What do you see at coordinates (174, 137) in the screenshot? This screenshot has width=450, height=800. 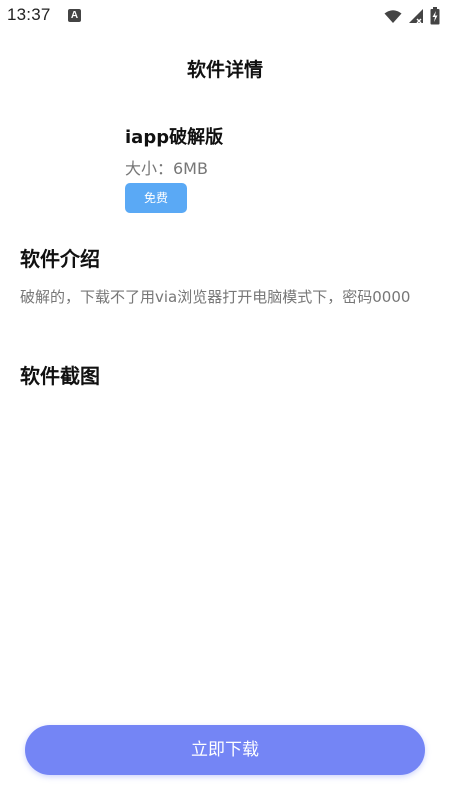 I see `app-name: iapp破解版` at bounding box center [174, 137].